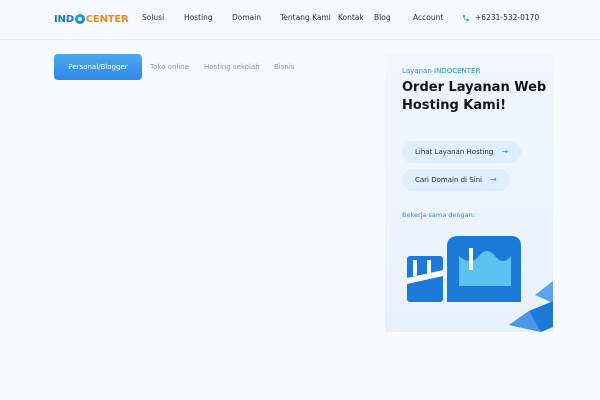 Image resolution: width=600 pixels, height=400 pixels. I want to click on button-label: Lihat Layanan Hosting, so click(454, 152).